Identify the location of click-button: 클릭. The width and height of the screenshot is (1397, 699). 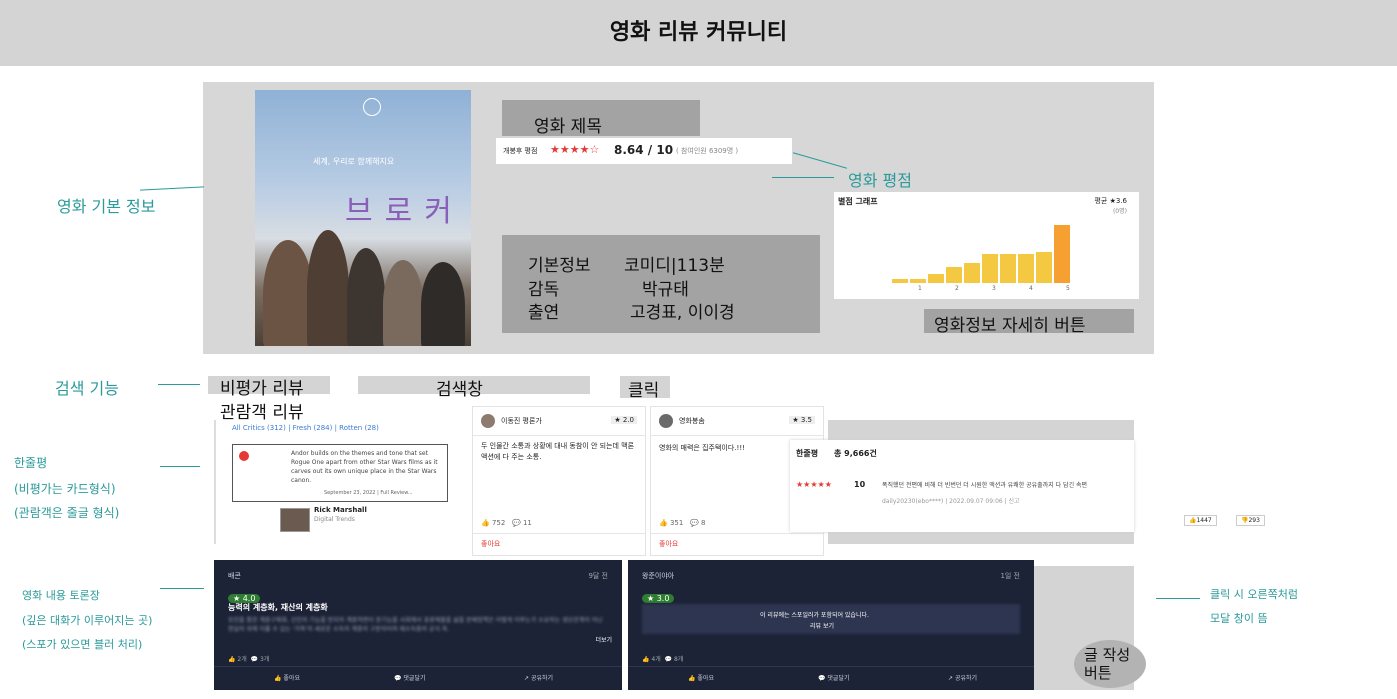
(645, 388).